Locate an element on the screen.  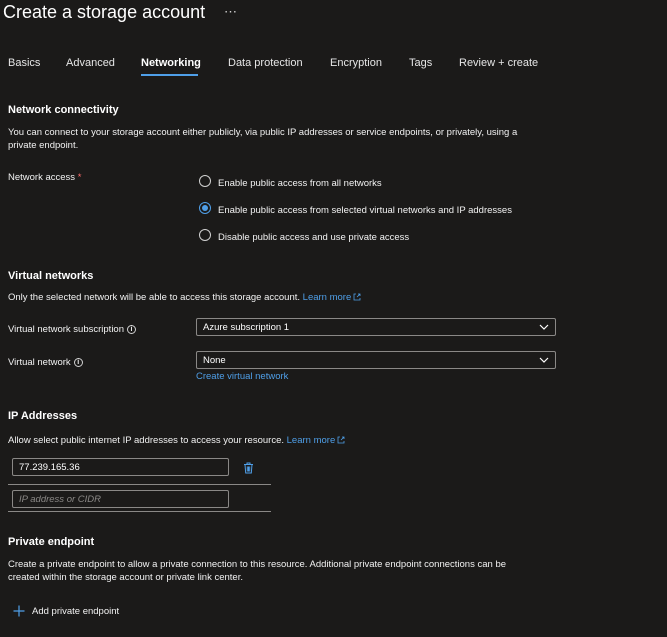
ip-address-new-input: IP address or CIDR is located at coordinates (120, 499).